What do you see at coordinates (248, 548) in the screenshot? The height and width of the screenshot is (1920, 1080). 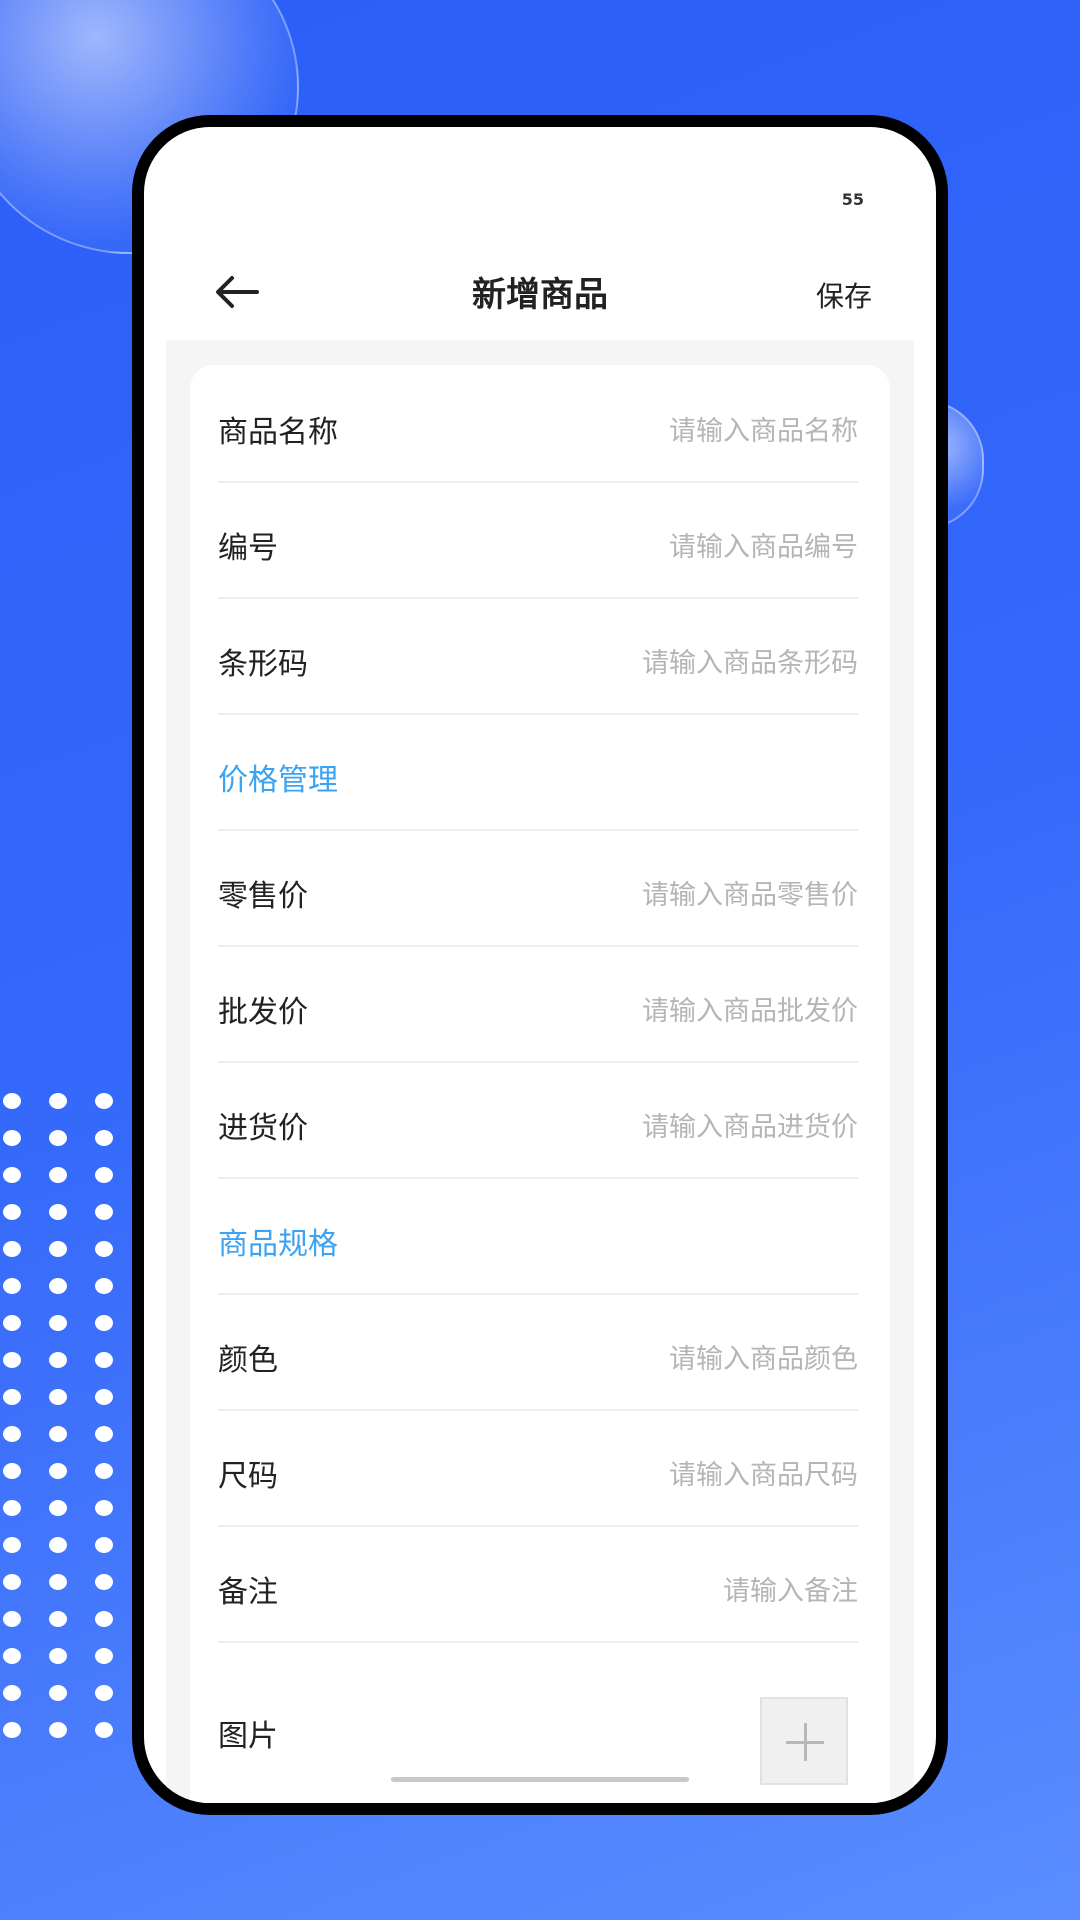 I see `field-label: 编号` at bounding box center [248, 548].